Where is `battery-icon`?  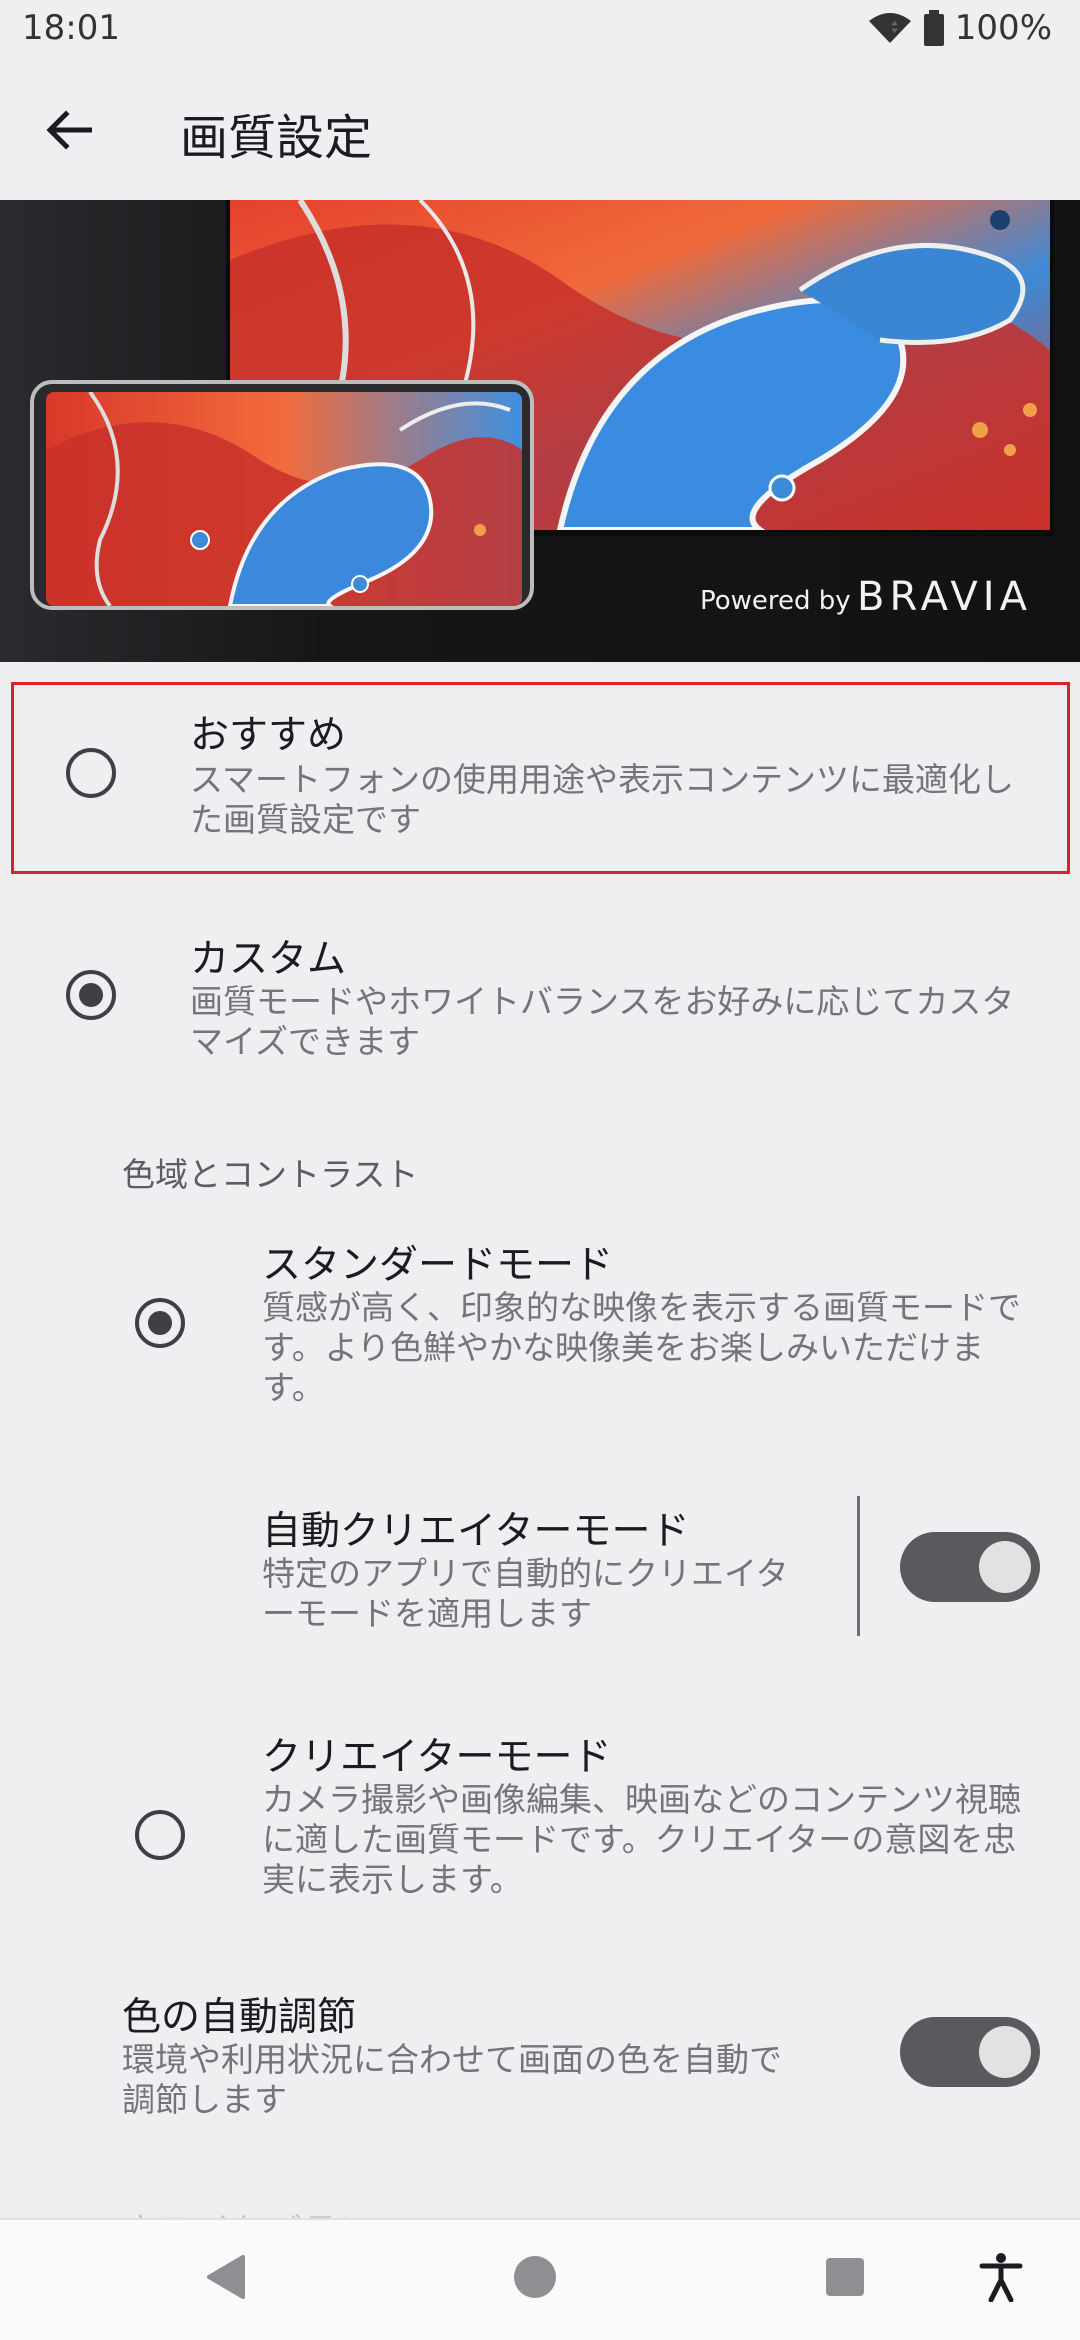
battery-icon is located at coordinates (933, 28).